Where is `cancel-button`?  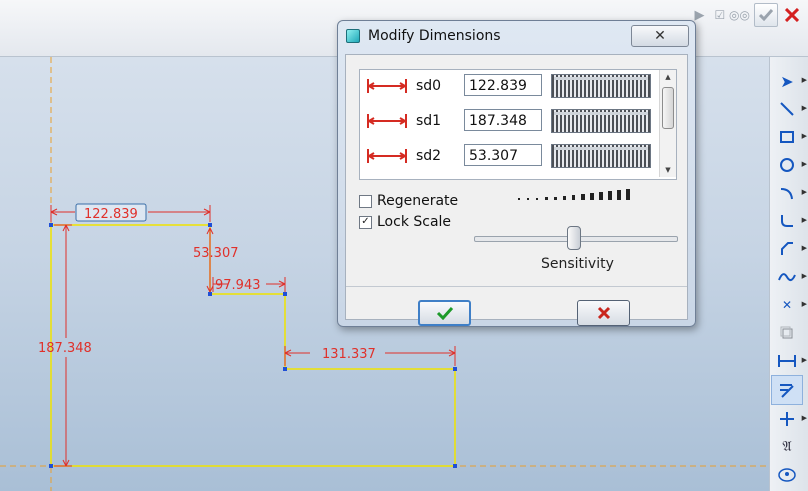 cancel-button is located at coordinates (603, 313).